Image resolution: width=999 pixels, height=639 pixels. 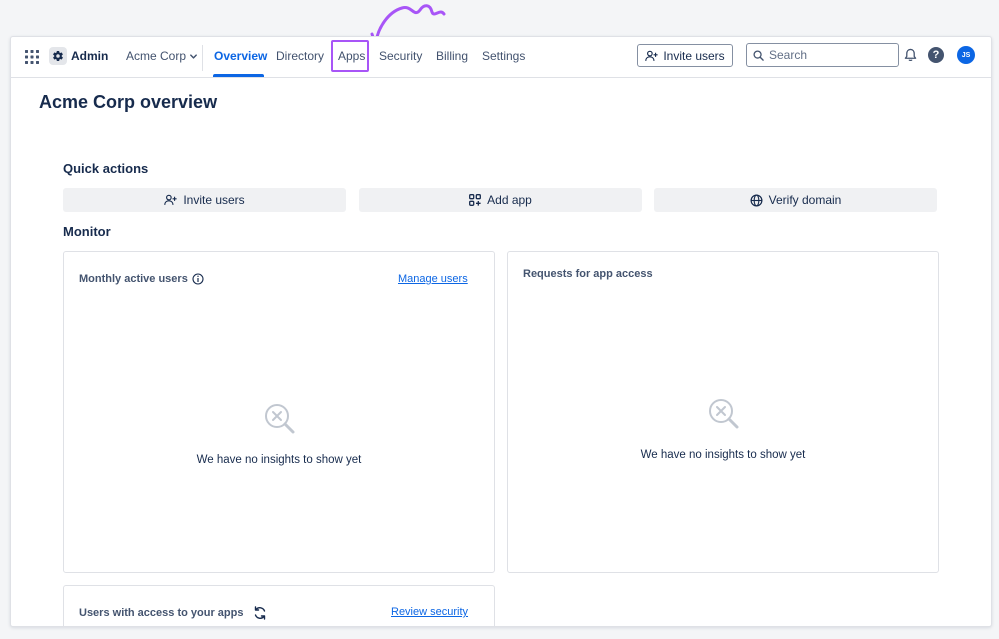 I want to click on quick-invite-users-button: Invite users, so click(x=204, y=200).